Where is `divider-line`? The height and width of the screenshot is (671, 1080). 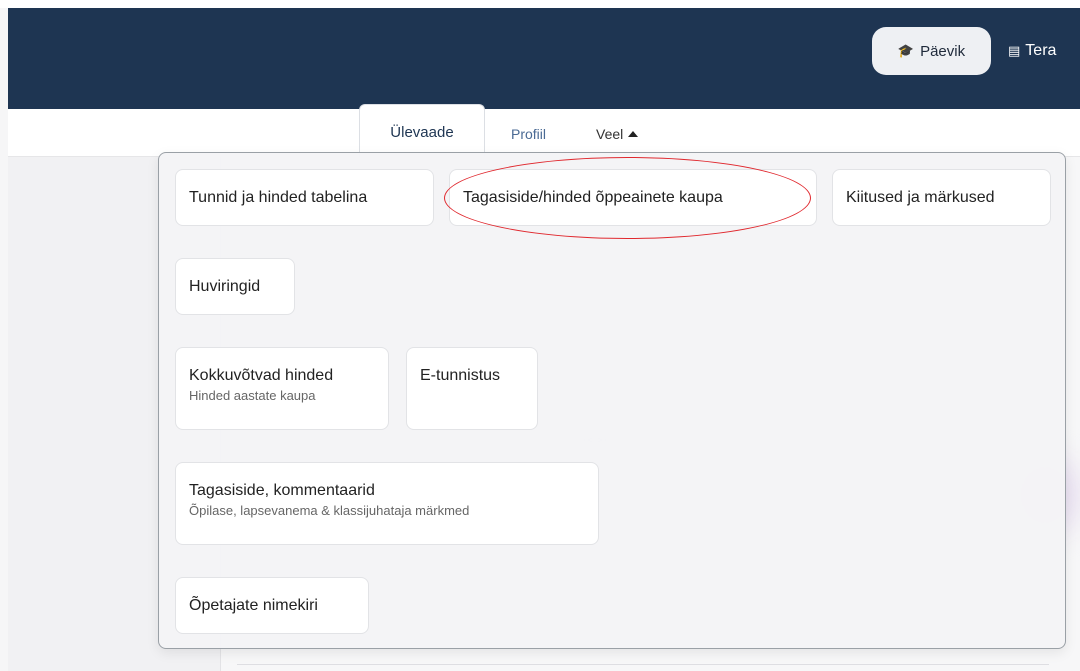
divider-line is located at coordinates (643, 664).